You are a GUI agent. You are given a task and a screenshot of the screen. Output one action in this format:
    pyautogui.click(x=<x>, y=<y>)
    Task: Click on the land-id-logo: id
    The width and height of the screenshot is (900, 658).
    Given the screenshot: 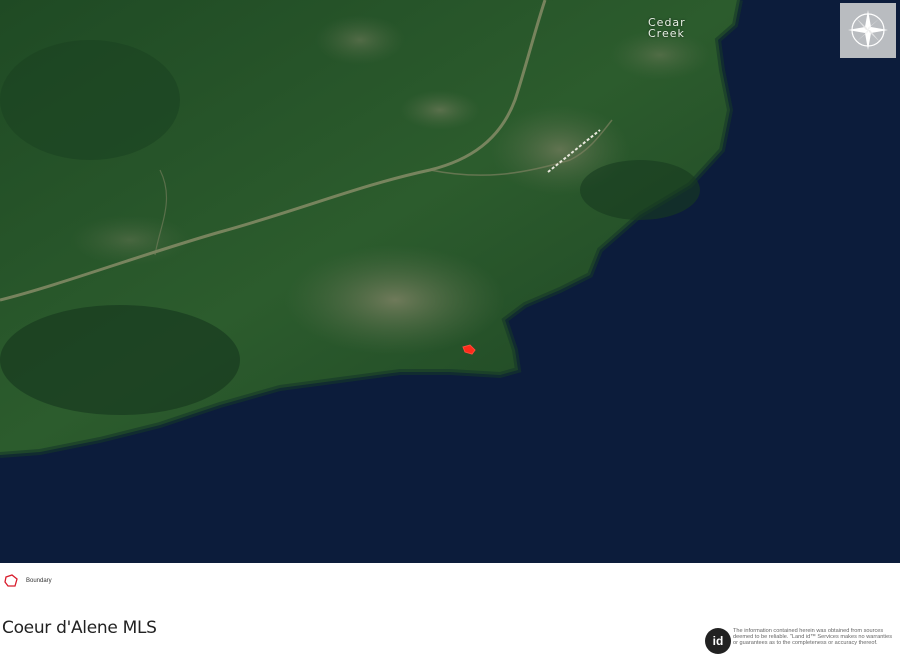 What is the action you would take?
    pyautogui.click(x=718, y=641)
    